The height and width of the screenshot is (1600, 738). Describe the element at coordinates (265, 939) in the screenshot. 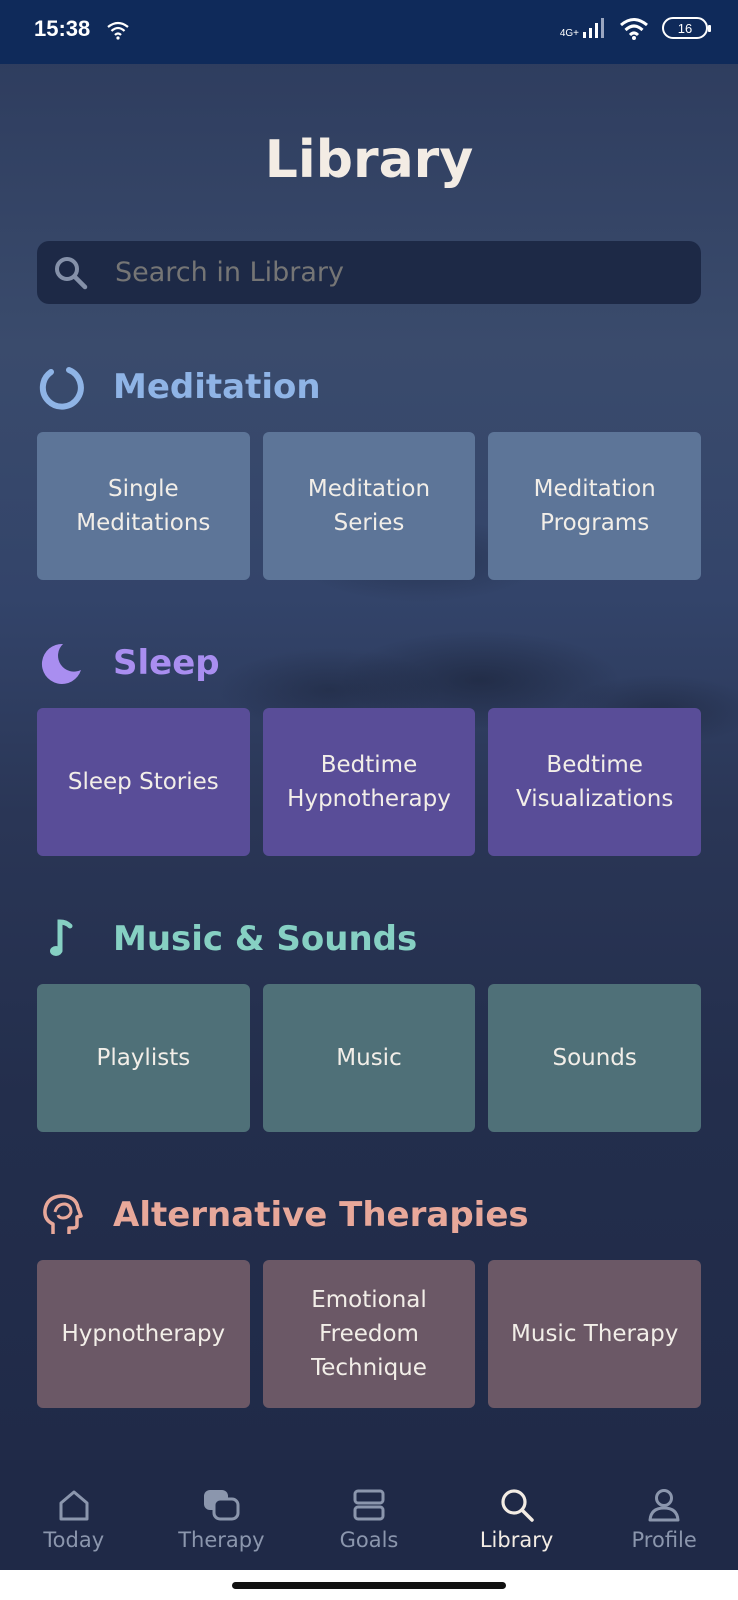

I see `section-label: Music & Sounds` at that location.